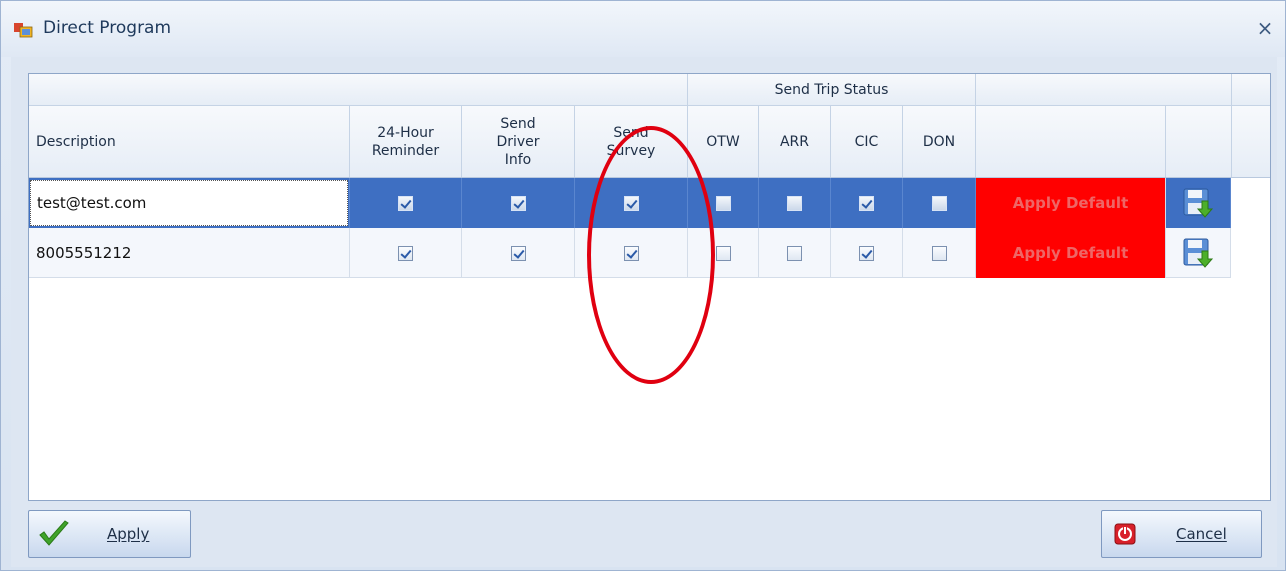  I want to click on description-input: test@test.com, so click(189, 203).